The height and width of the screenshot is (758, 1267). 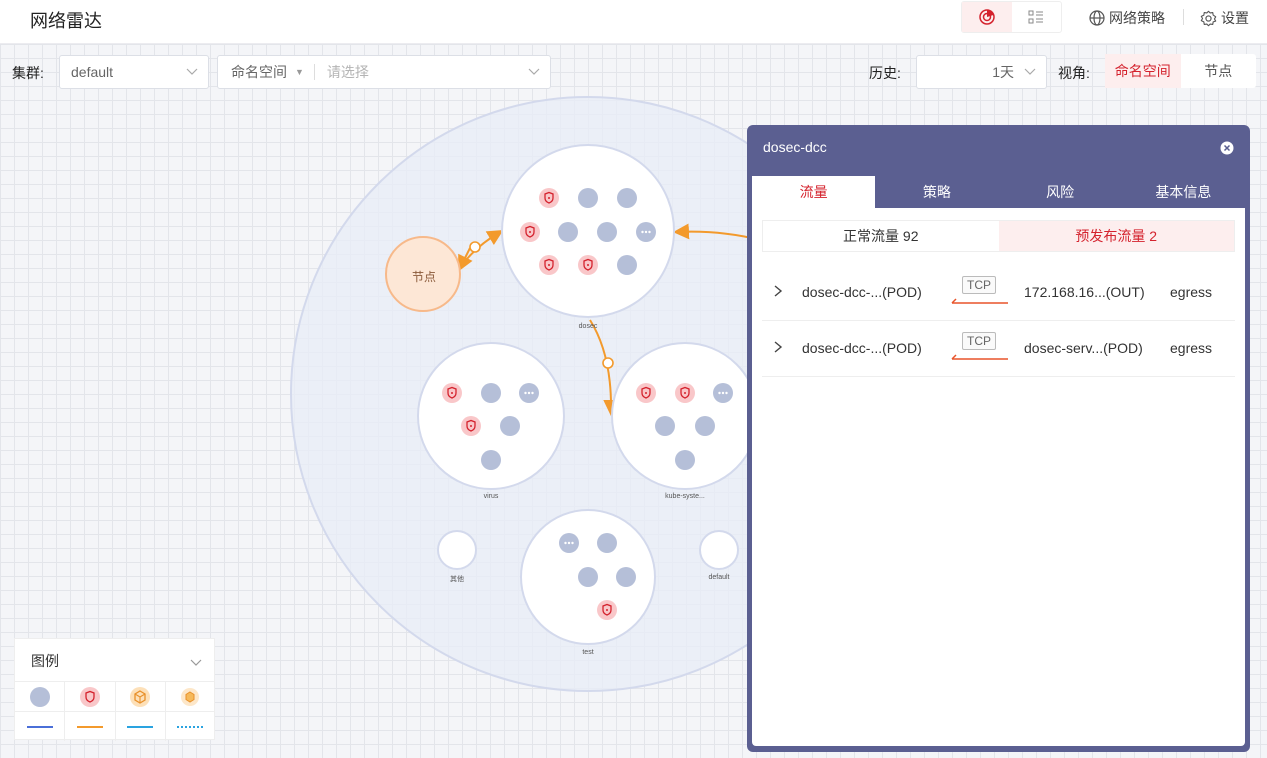 What do you see at coordinates (40, 696) in the screenshot?
I see `pod-legend-icon` at bounding box center [40, 696].